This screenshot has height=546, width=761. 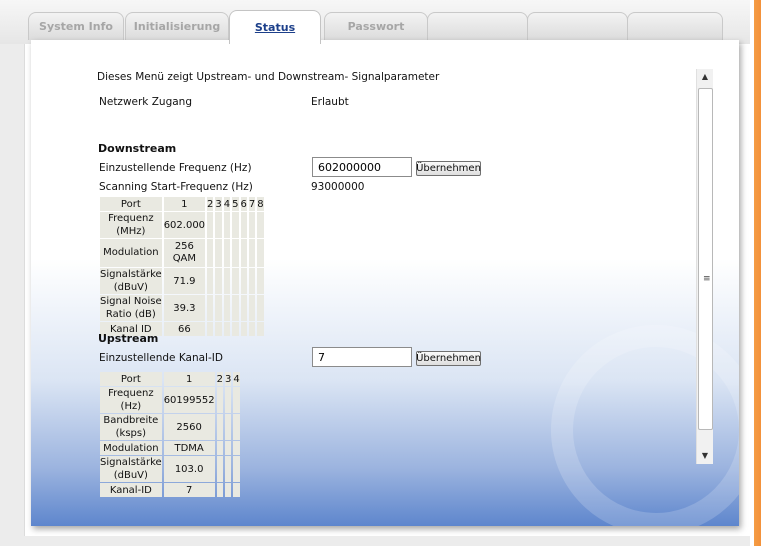 I want to click on table-cell: Kanal-ID, so click(x=131, y=490).